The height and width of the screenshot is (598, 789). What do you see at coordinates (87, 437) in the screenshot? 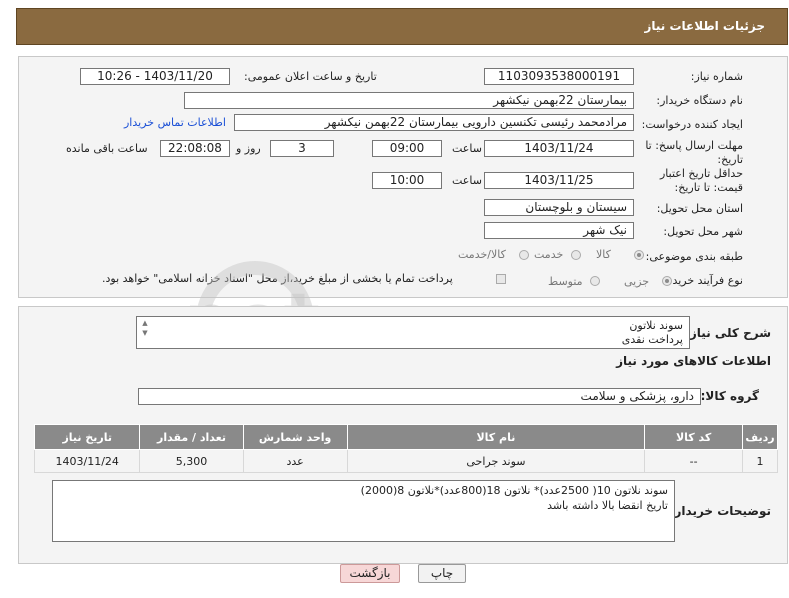
I see `col-need-date: تاریخ نیاز` at bounding box center [87, 437].